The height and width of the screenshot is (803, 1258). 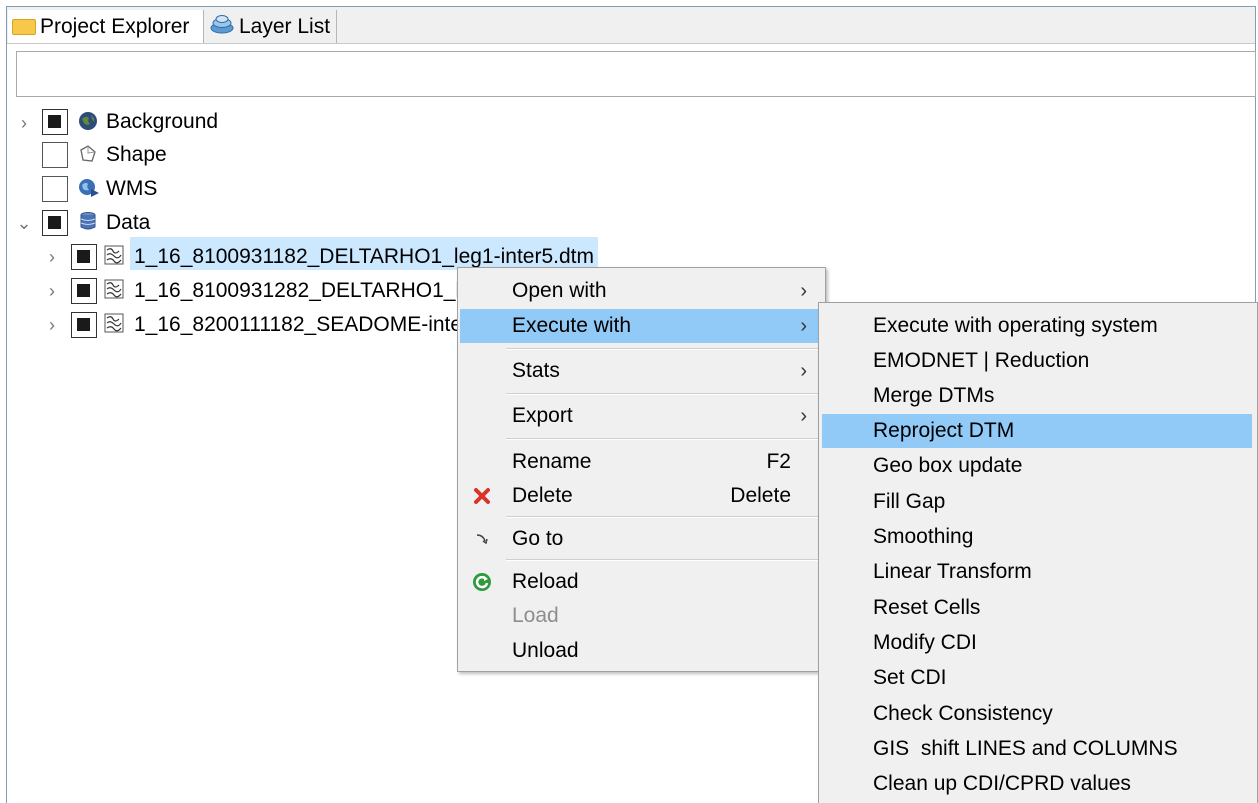 I want to click on submenu-item-label: Fill Gap, so click(x=909, y=501).